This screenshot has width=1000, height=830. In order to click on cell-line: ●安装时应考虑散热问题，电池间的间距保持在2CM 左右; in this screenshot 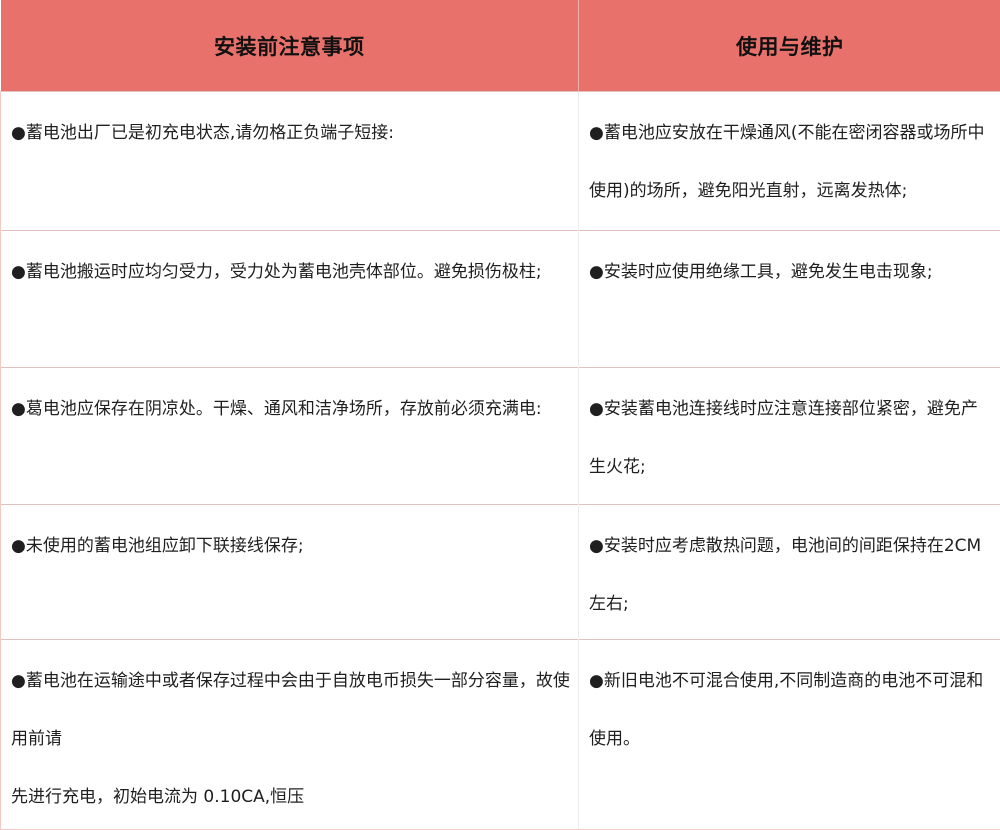, I will do `click(790, 575)`.